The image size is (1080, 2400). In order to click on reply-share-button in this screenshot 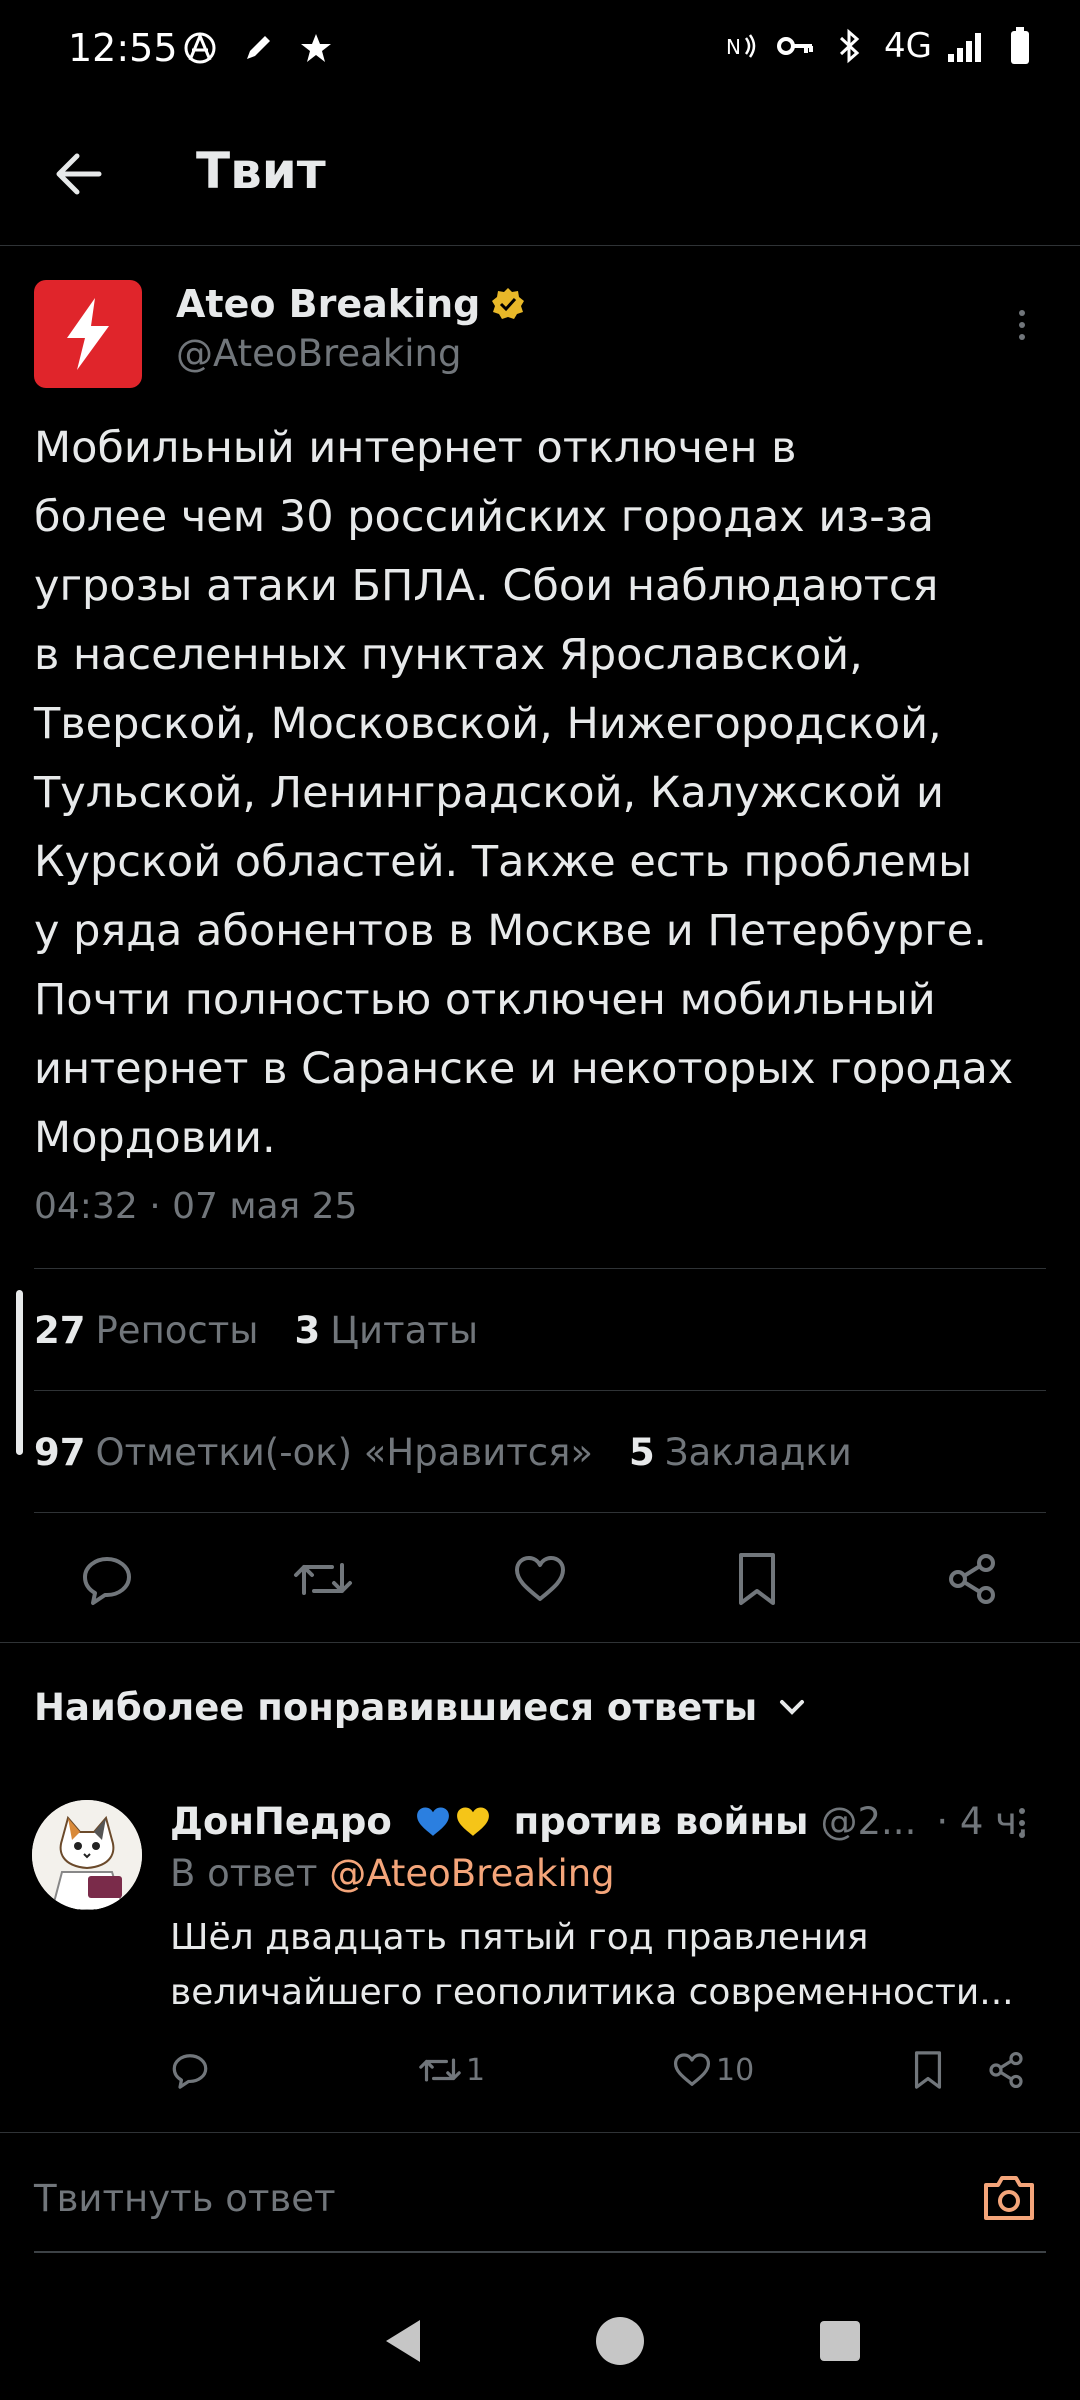, I will do `click(1006, 2070)`.